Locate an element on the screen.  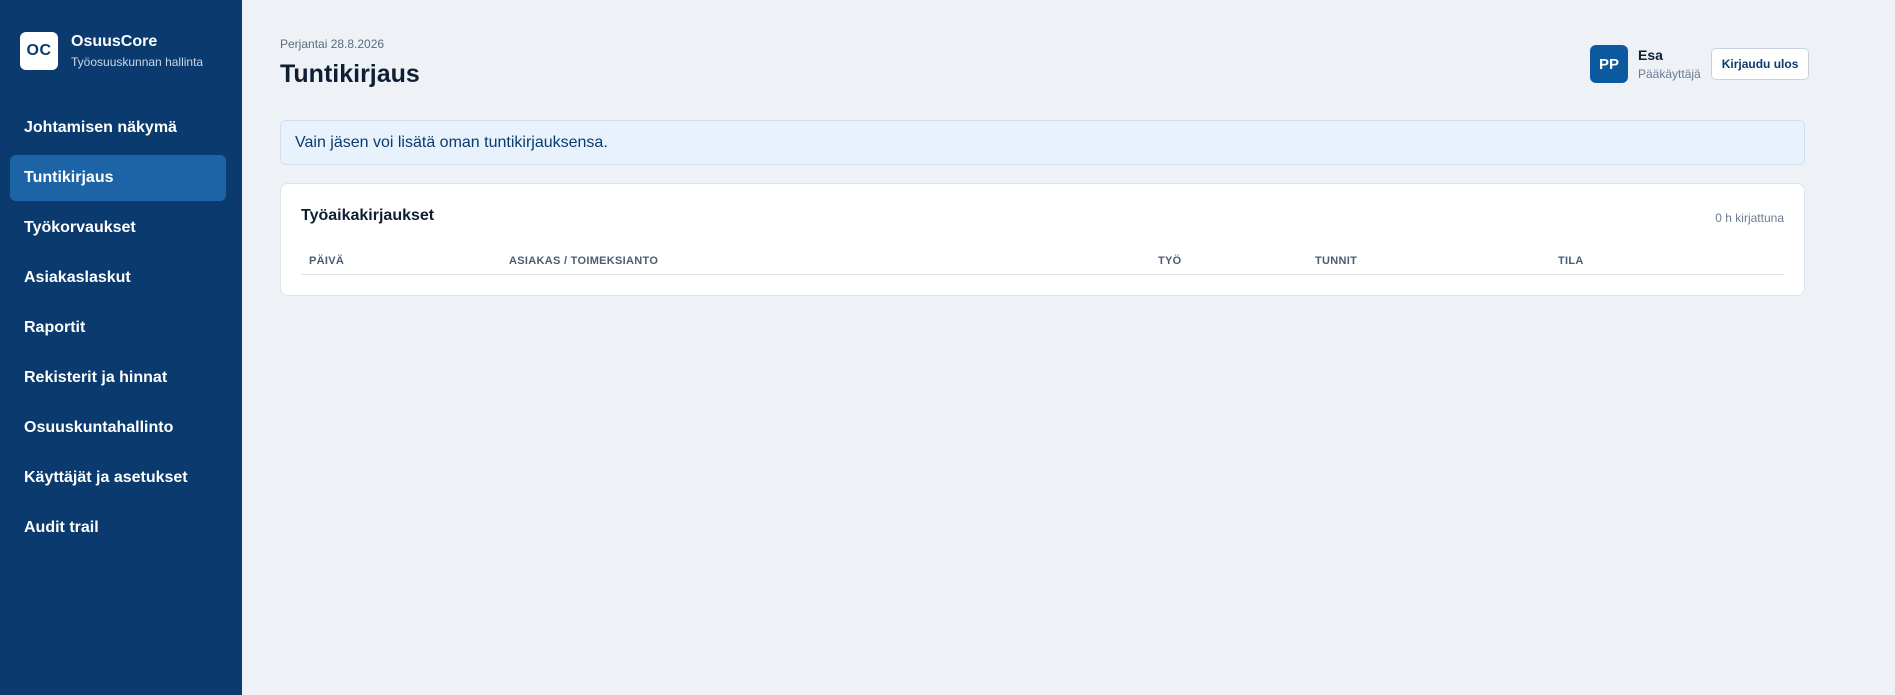
brand-text: OsuusCore Työosuuskunnan hallinta is located at coordinates (137, 51).